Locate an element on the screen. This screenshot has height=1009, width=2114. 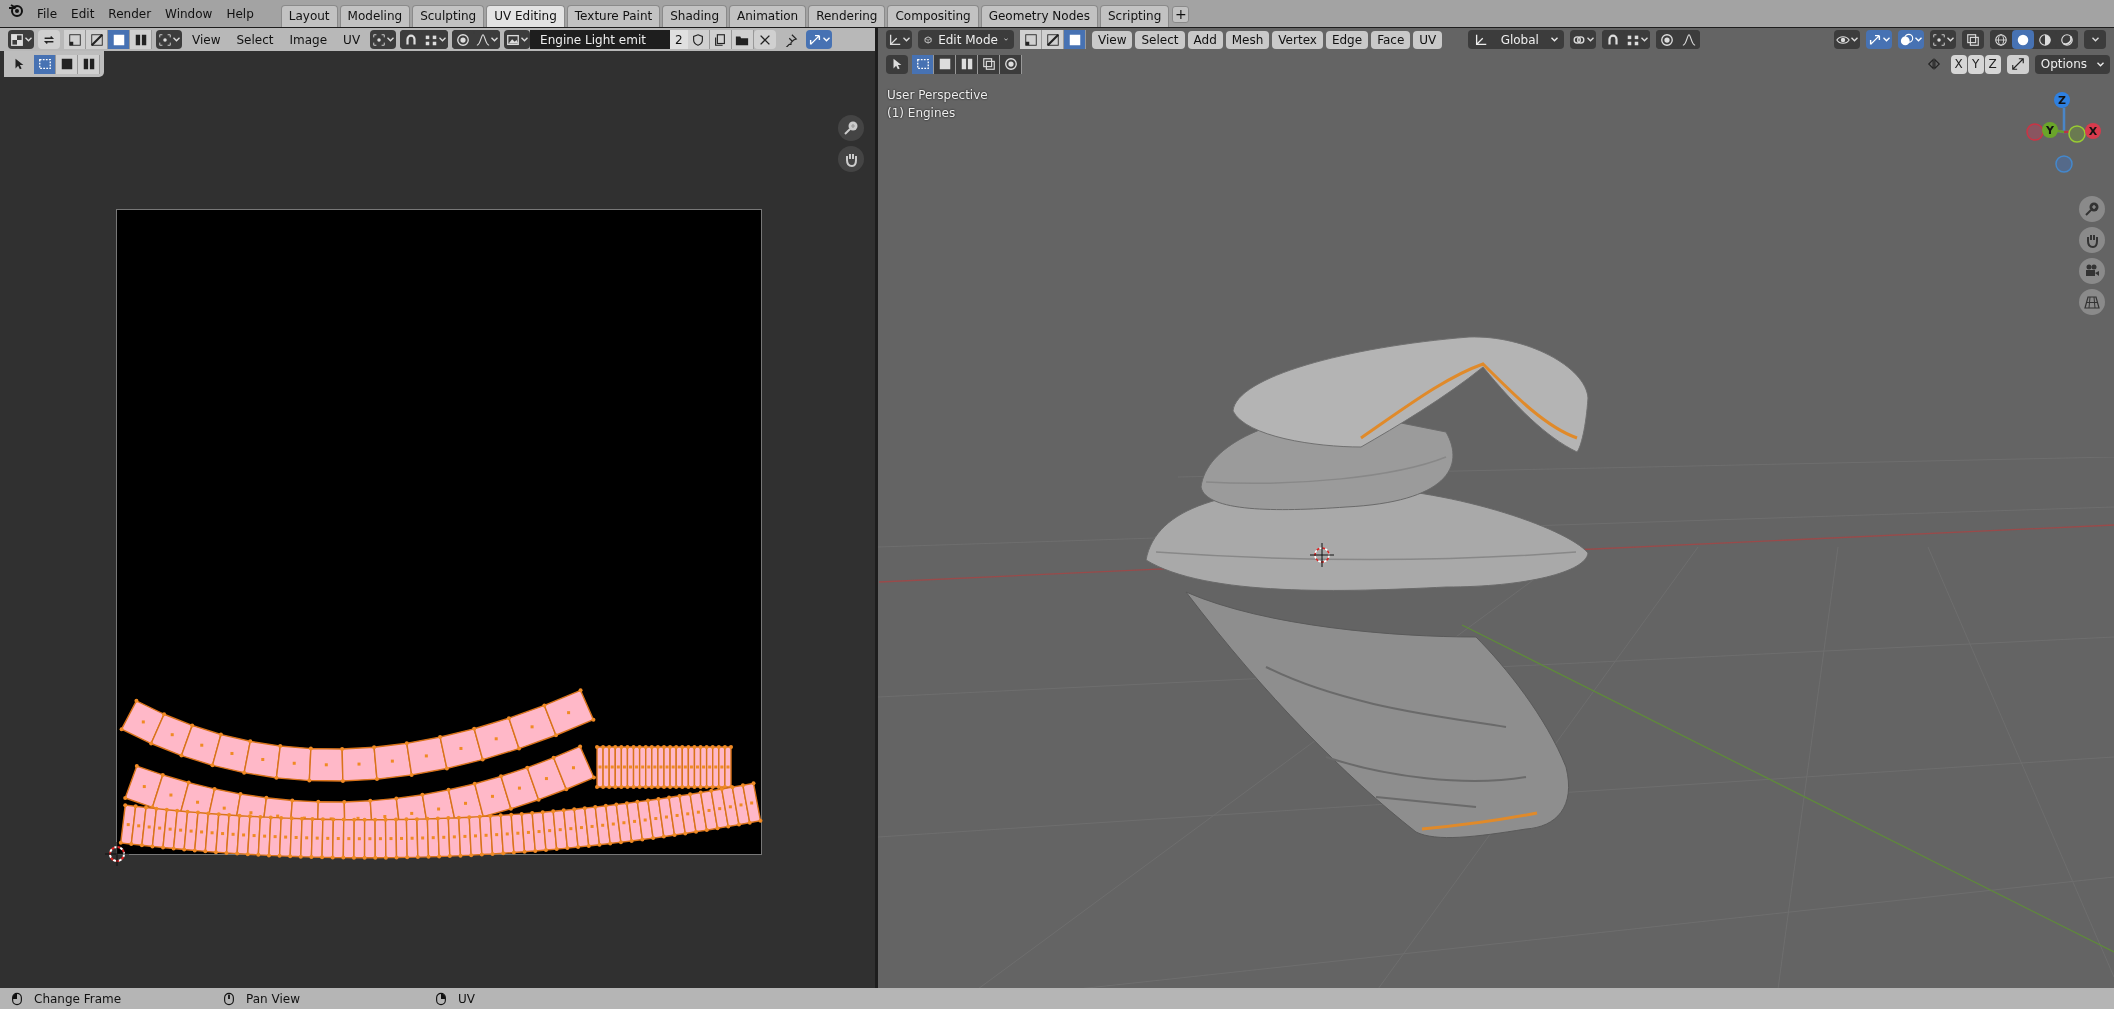
workspace-tab: Rendering is located at coordinates (847, 16).